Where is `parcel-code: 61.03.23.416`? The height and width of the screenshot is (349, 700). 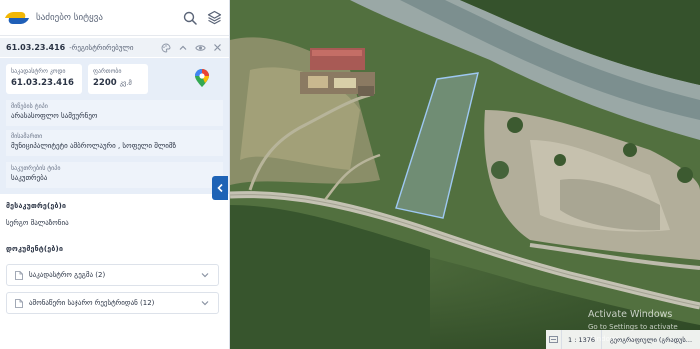 parcel-code: 61.03.23.416 is located at coordinates (36, 47).